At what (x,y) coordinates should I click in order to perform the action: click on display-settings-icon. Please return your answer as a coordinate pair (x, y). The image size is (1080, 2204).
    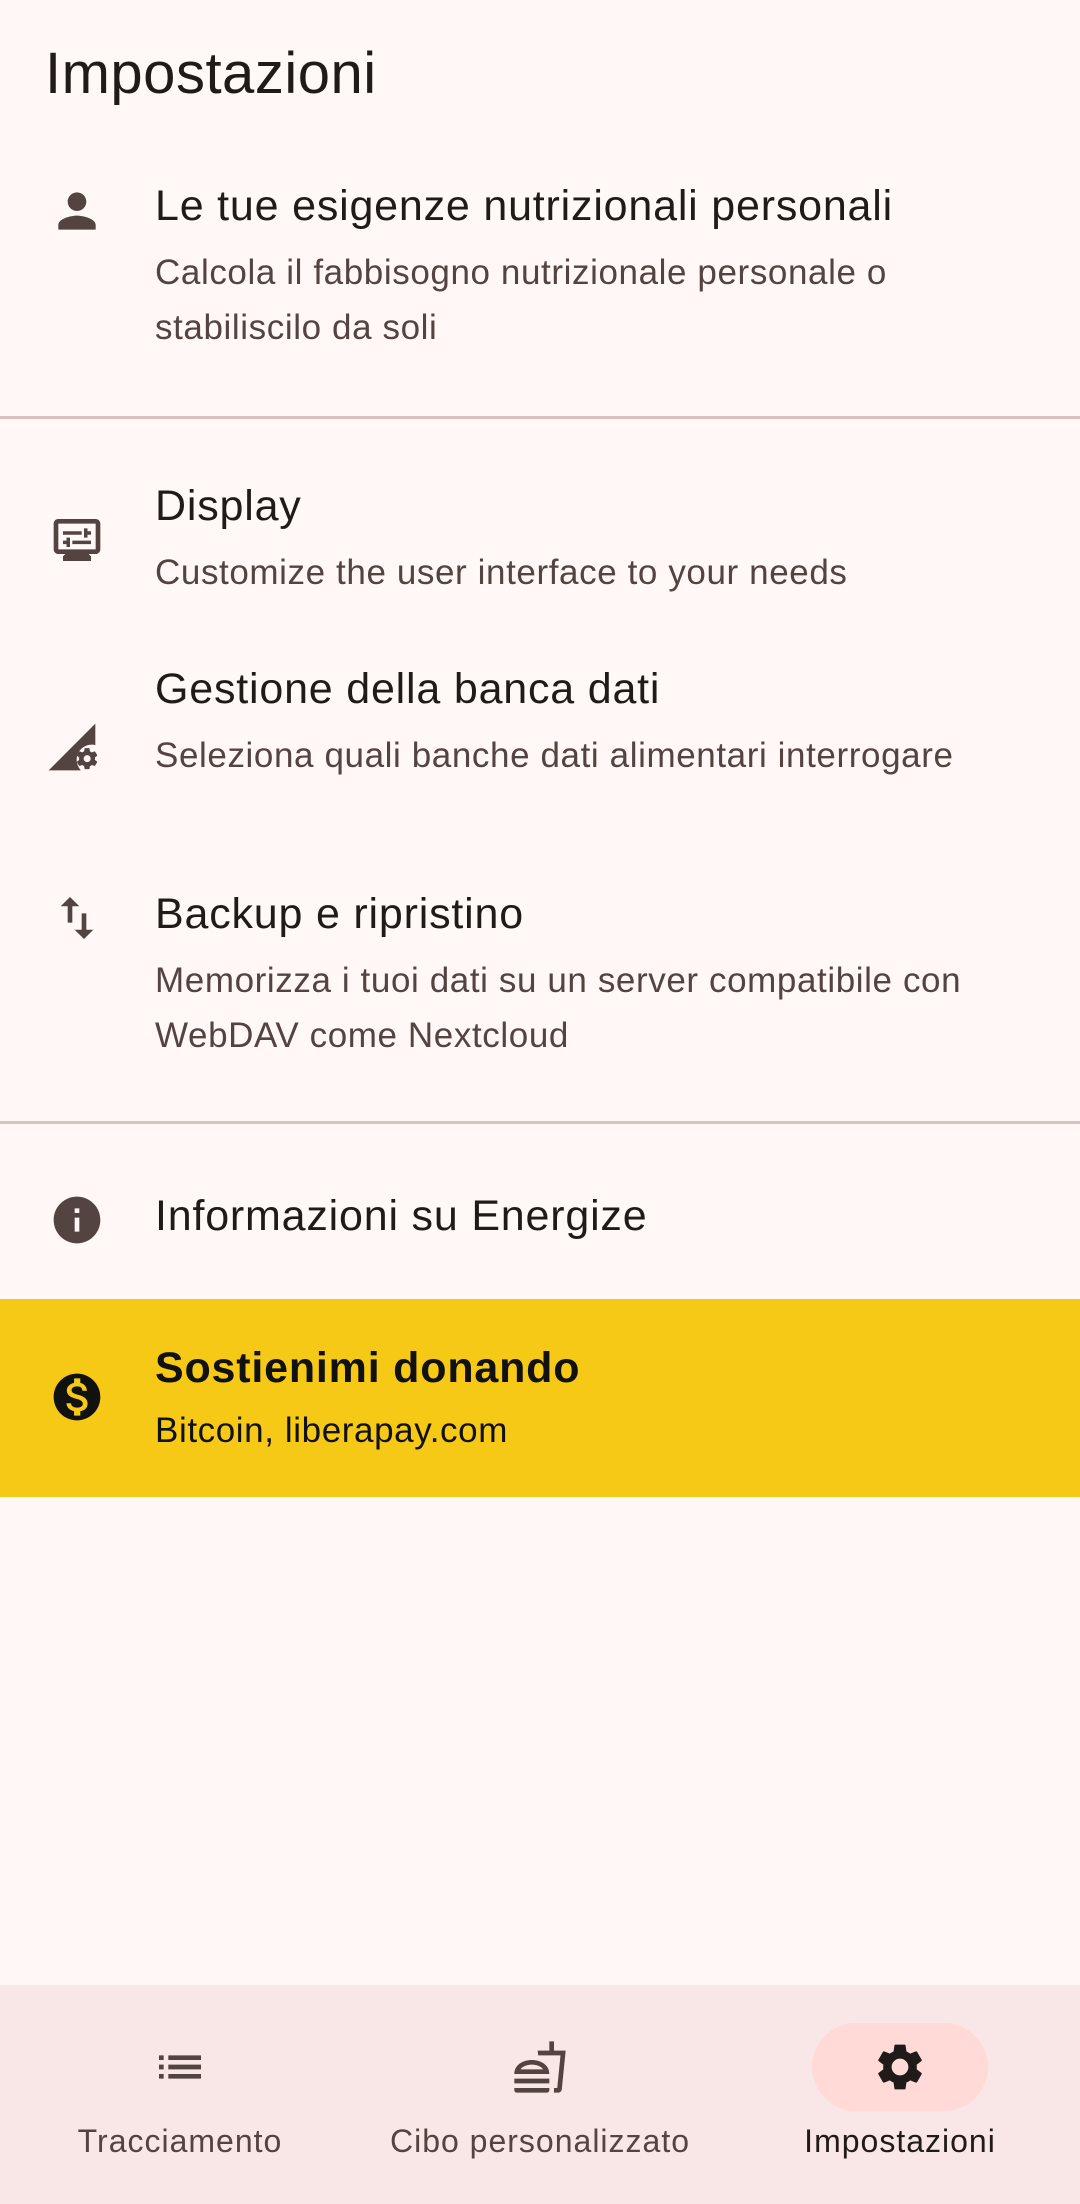
    Looking at the image, I should click on (77, 540).